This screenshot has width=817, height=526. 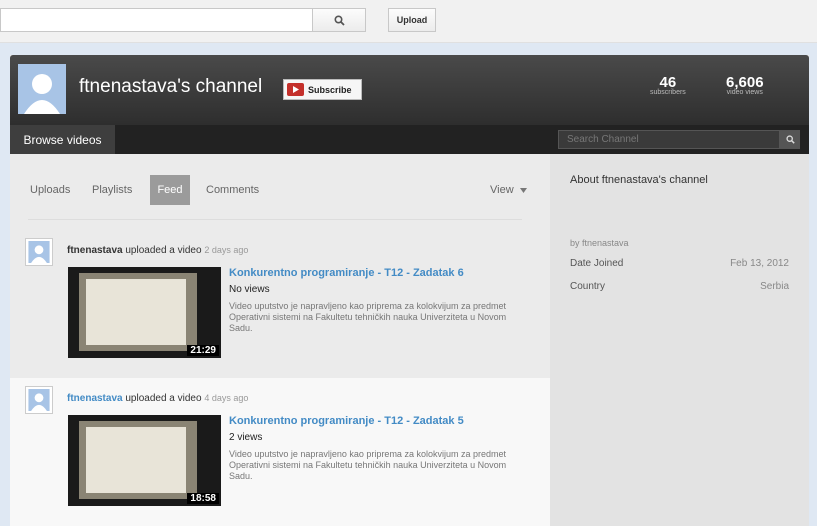 What do you see at coordinates (232, 190) in the screenshot?
I see `tab-comments: Comments` at bounding box center [232, 190].